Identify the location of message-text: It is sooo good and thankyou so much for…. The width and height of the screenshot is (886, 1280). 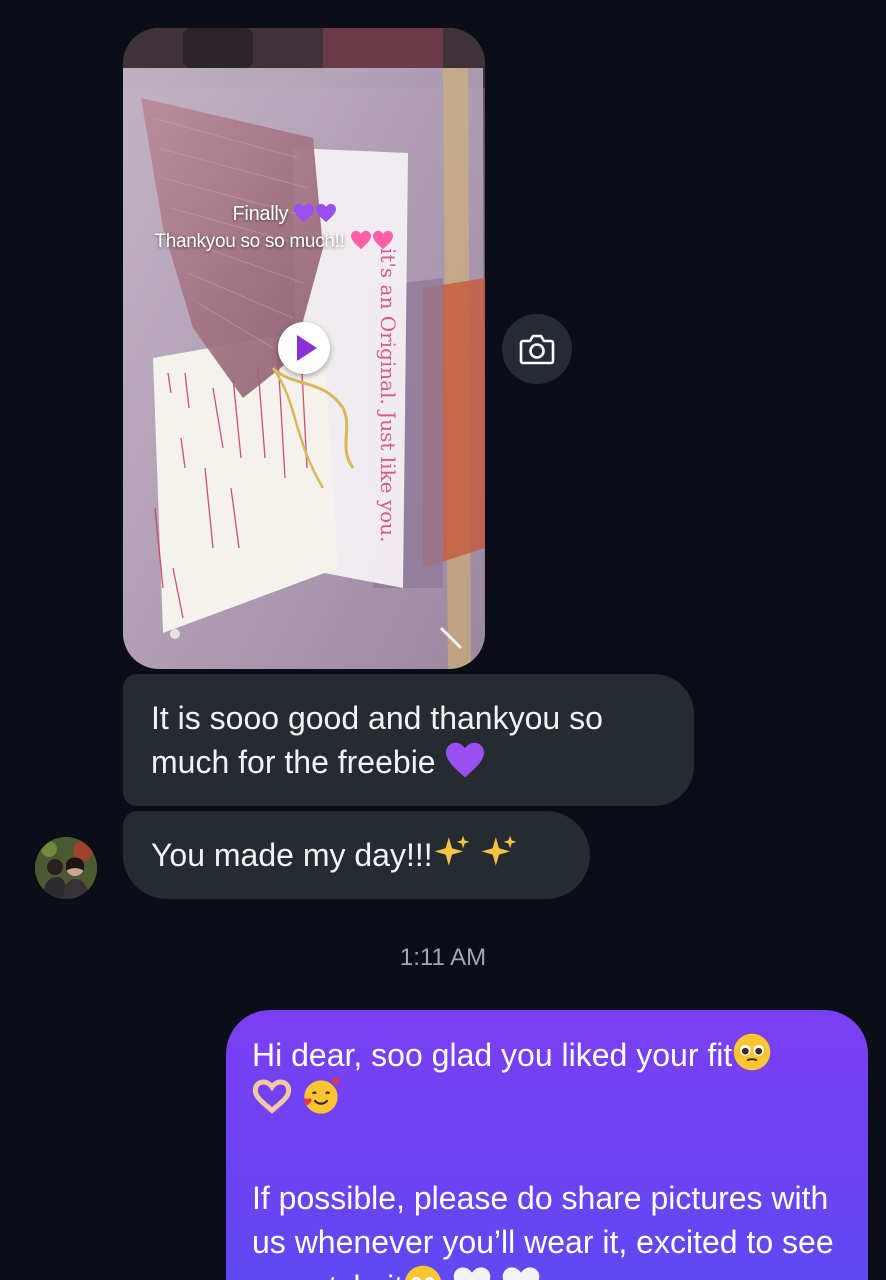
(377, 740).